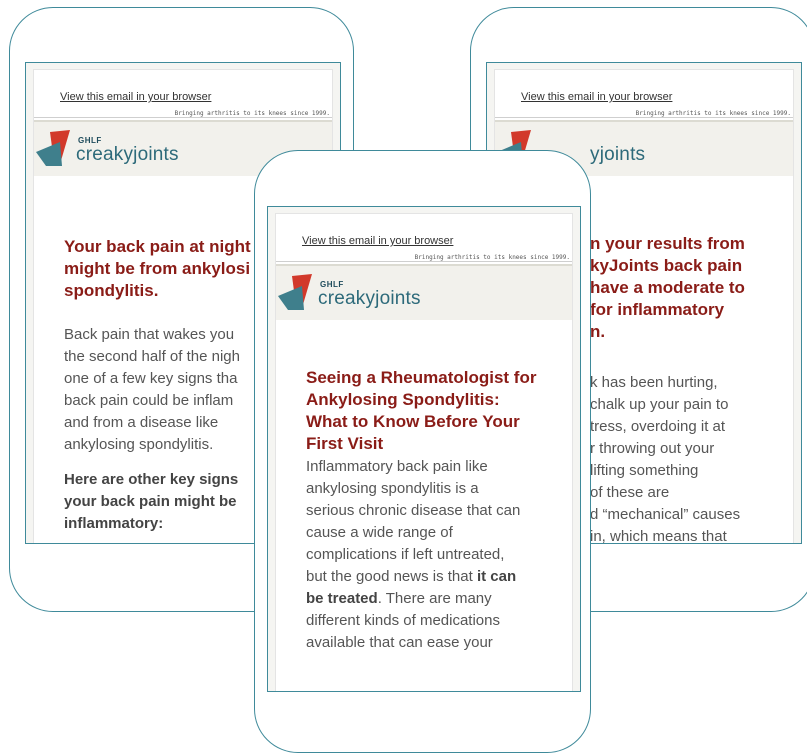 This screenshot has height=755, width=807. Describe the element at coordinates (157, 246) in the screenshot. I see `headline-line: Your back pain at night` at that location.